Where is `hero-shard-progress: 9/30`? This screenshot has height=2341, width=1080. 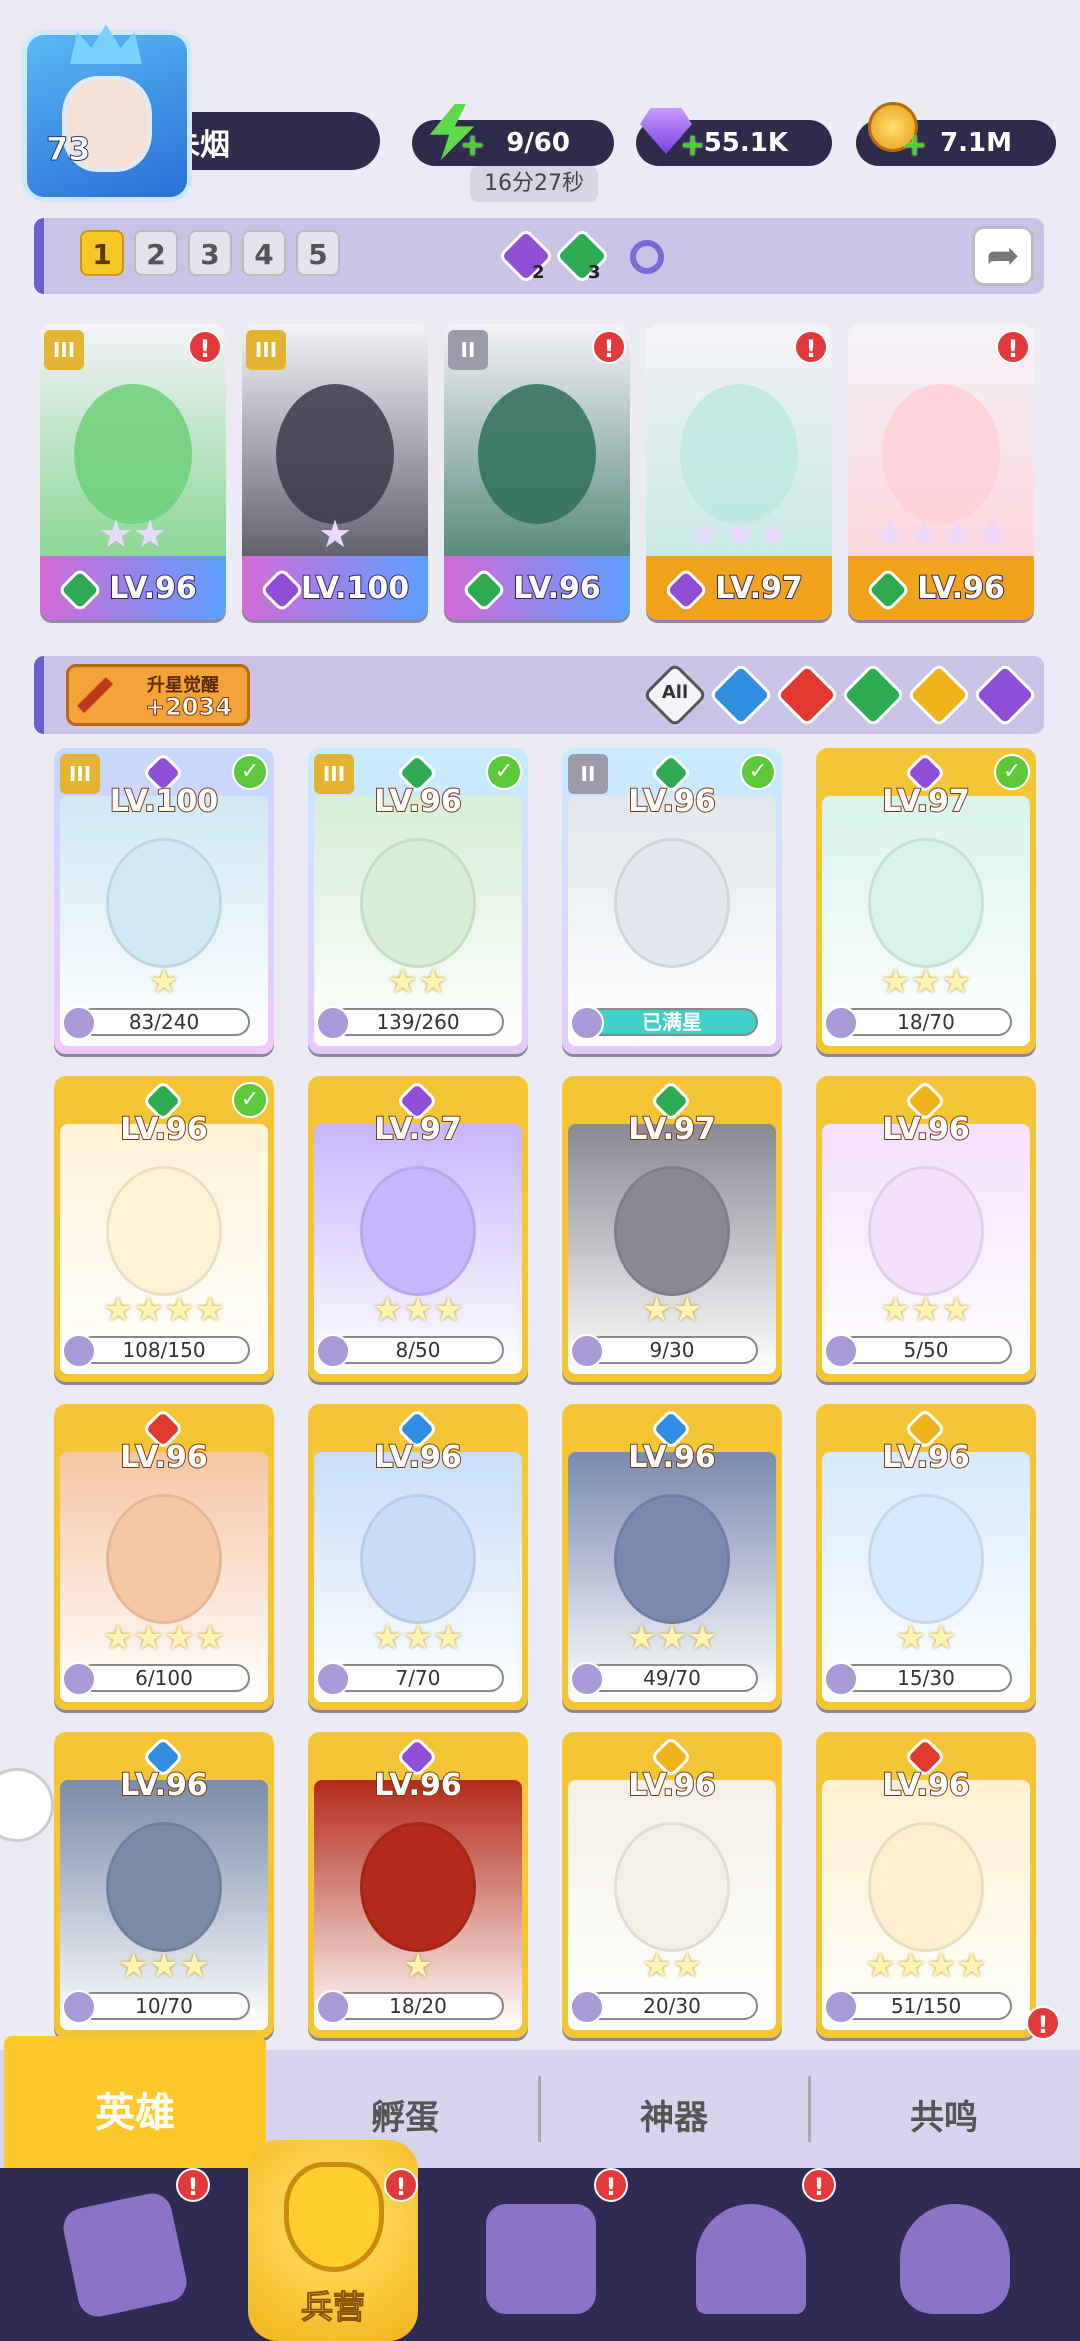
hero-shard-progress: 9/30 is located at coordinates (672, 1350).